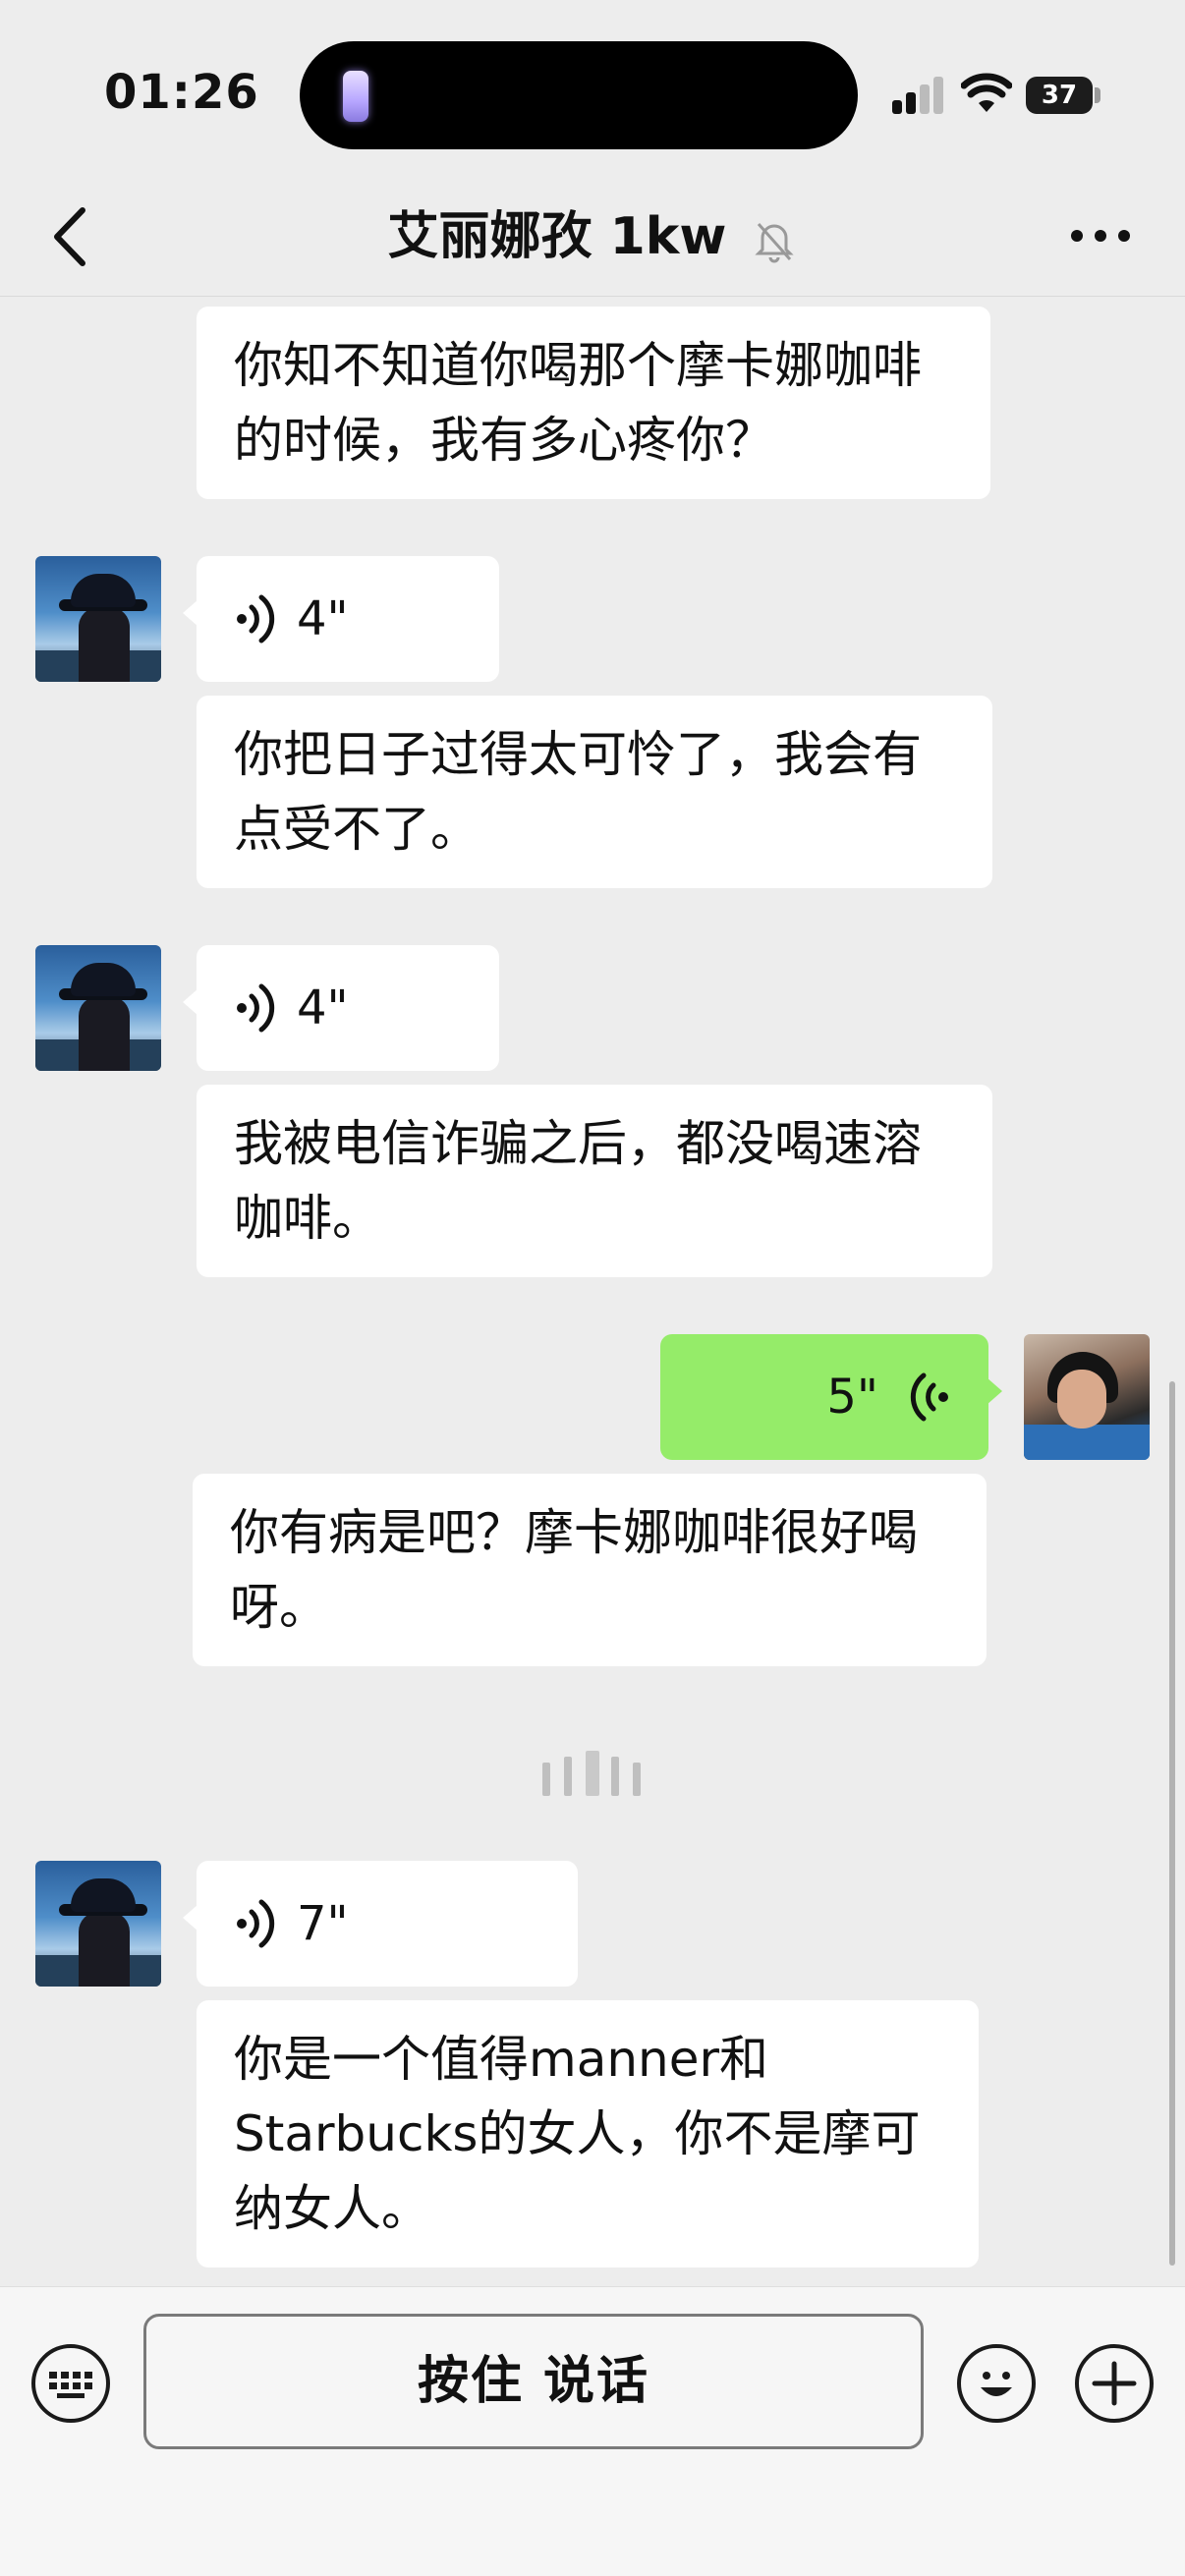 The width and height of the screenshot is (1185, 2576). Describe the element at coordinates (578, 1181) in the screenshot. I see `message-text: 我被电信诈骗之后，都没喝速溶咖啡。` at that location.